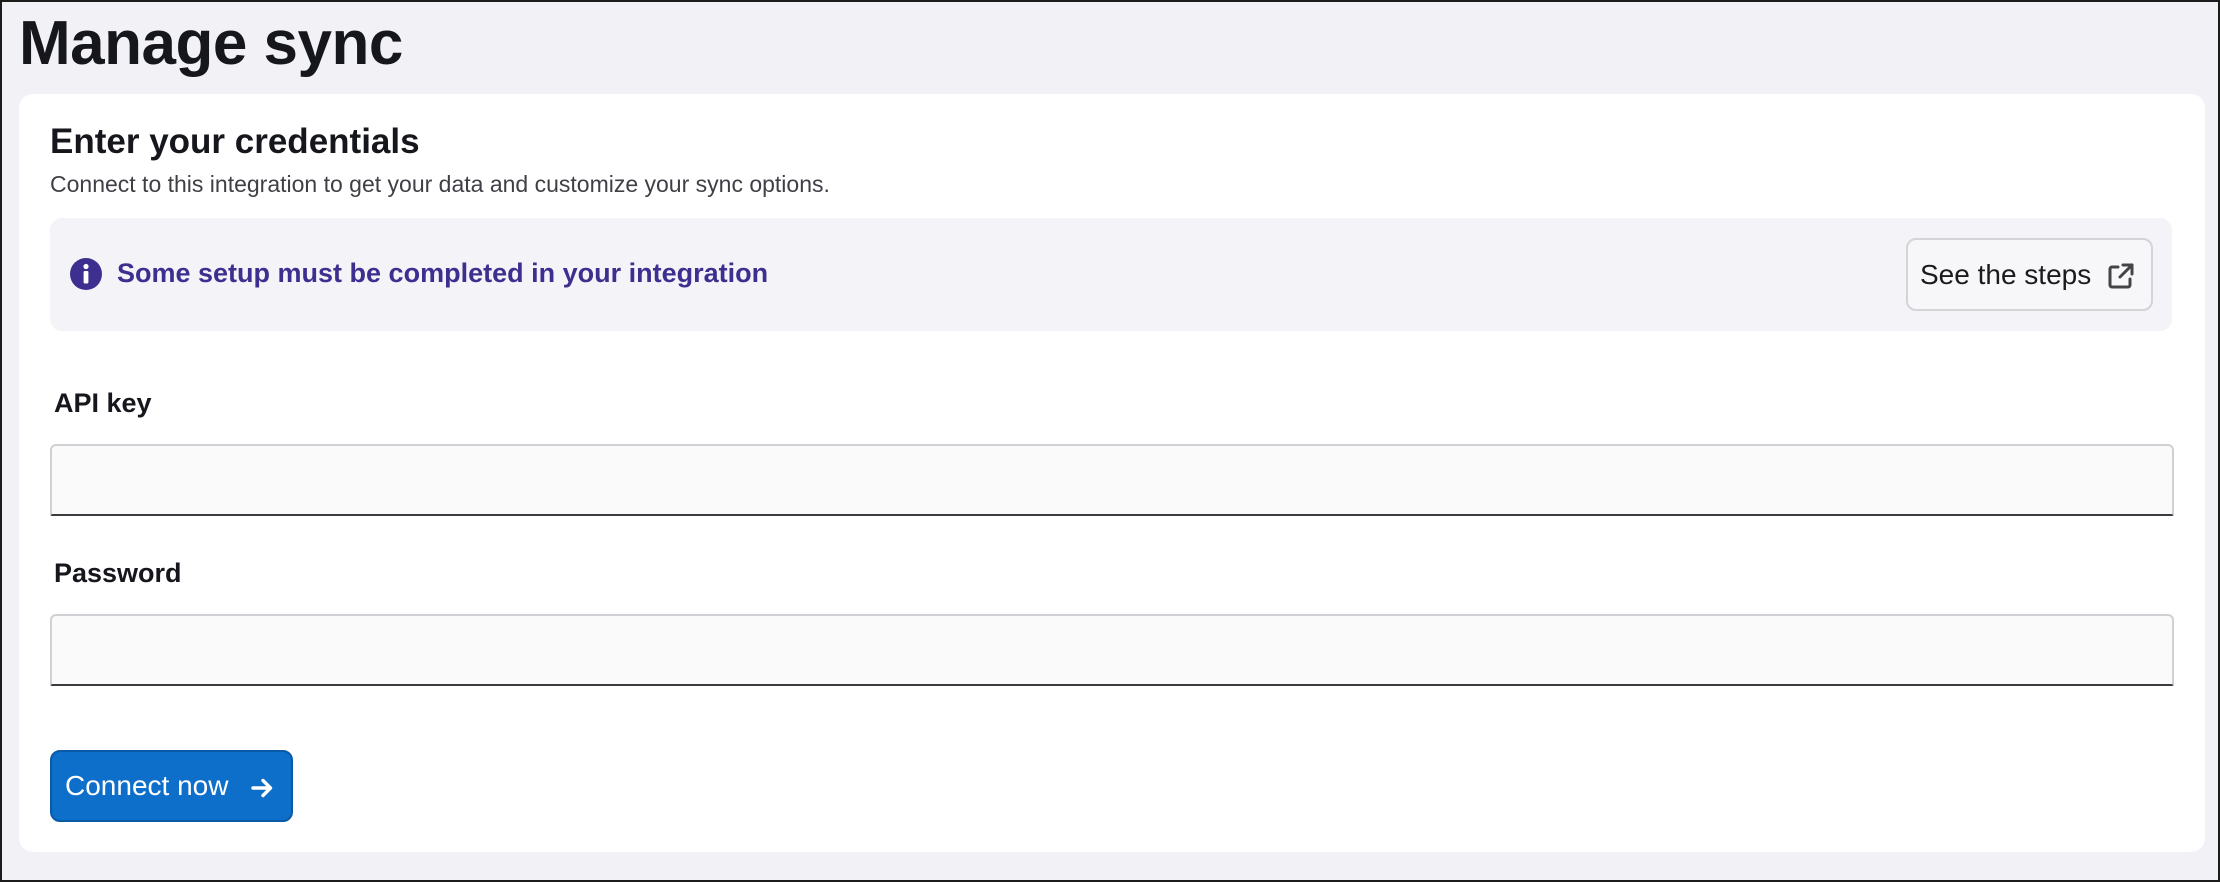 This screenshot has height=882, width=2220. I want to click on connect-now-label: Connect now, so click(147, 785).